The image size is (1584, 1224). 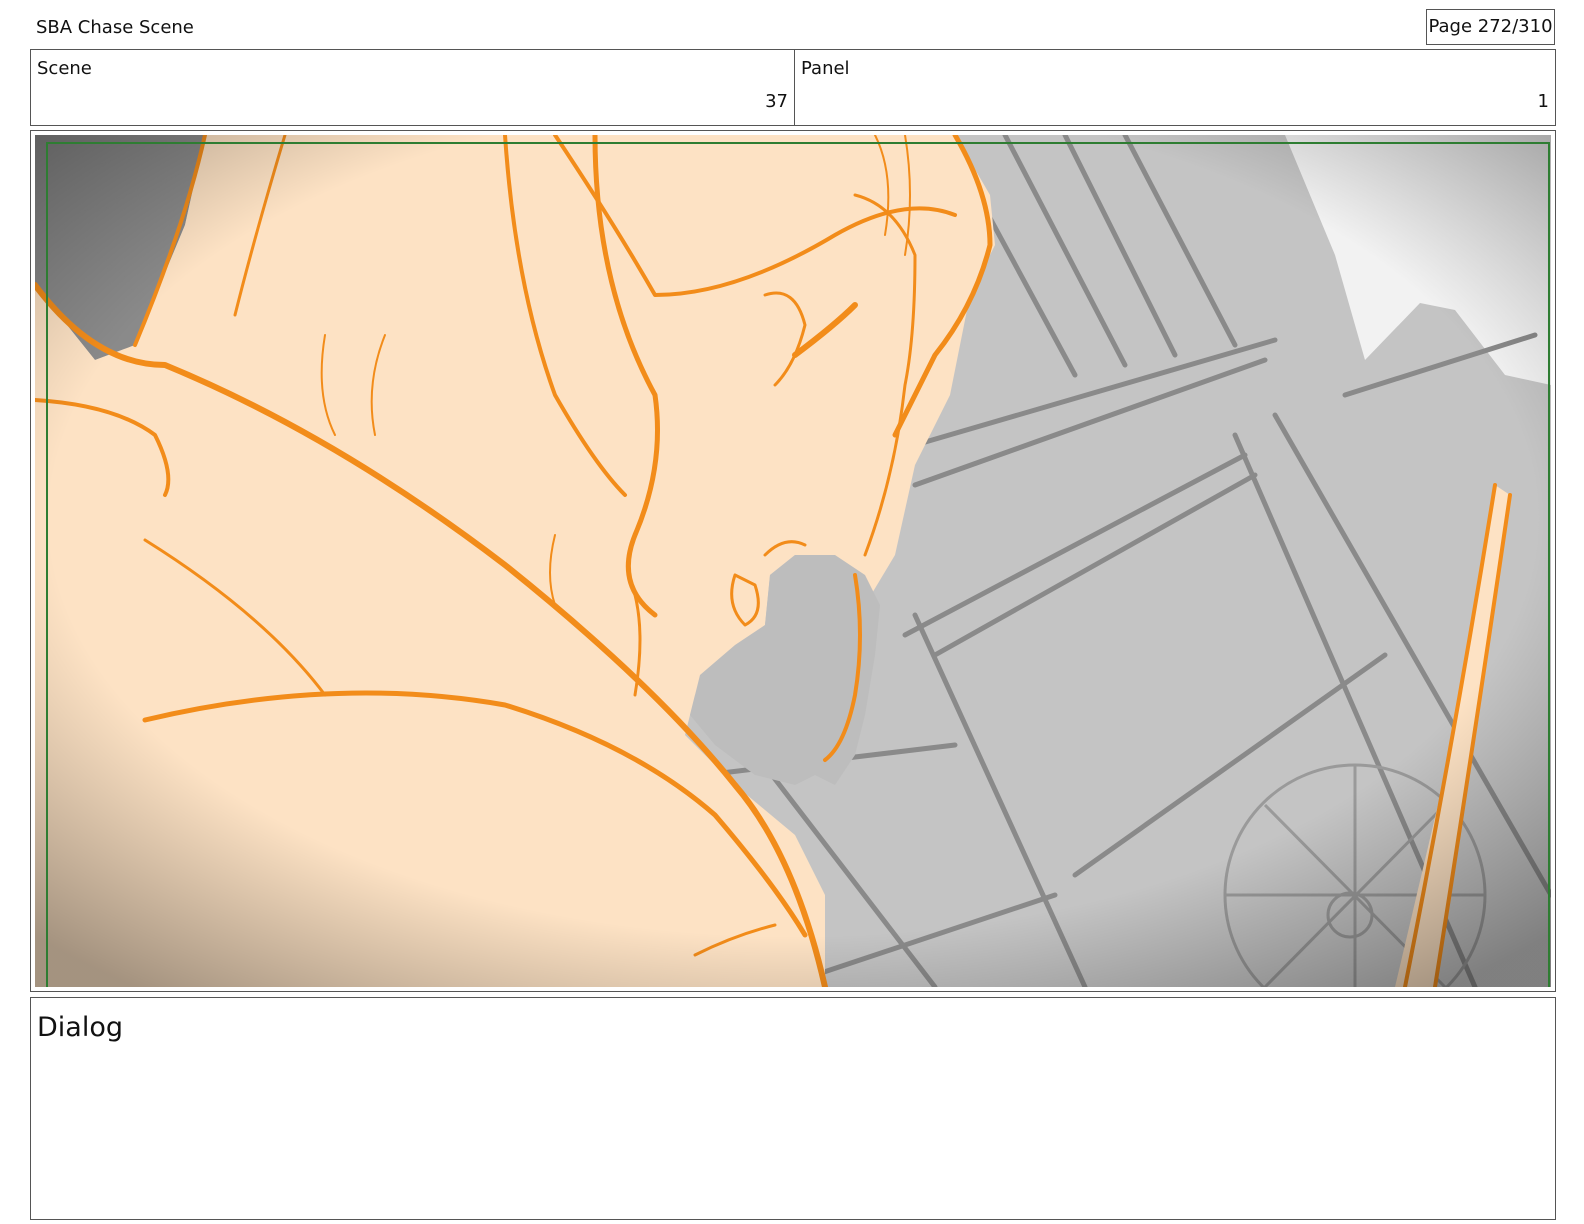 What do you see at coordinates (115, 27) in the screenshot?
I see `document-title: SBA Chase Scene` at bounding box center [115, 27].